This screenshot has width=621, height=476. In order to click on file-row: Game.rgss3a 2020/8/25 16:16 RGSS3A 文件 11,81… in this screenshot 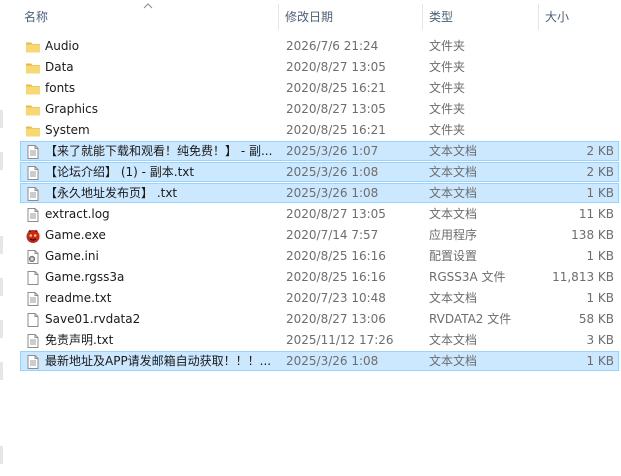, I will do `click(310, 277)`.